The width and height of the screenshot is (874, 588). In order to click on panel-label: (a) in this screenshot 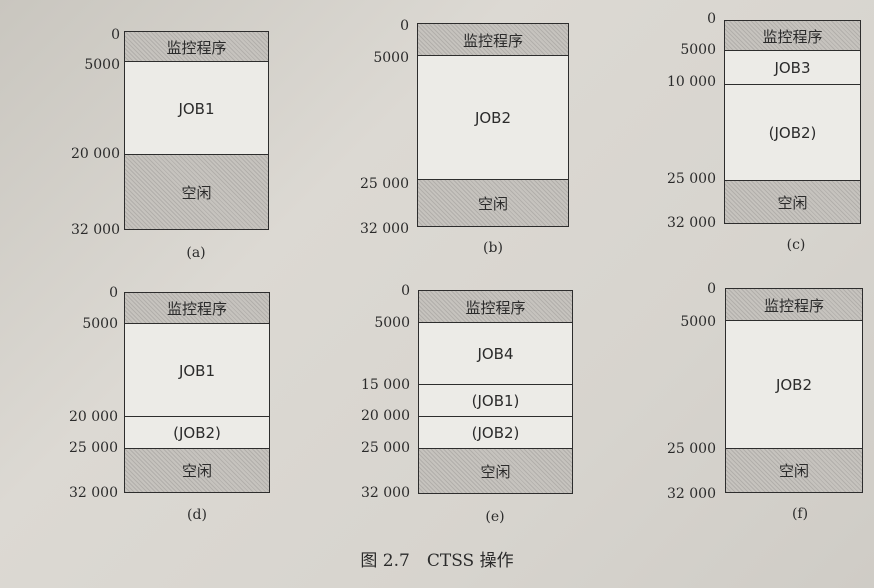, I will do `click(196, 253)`.